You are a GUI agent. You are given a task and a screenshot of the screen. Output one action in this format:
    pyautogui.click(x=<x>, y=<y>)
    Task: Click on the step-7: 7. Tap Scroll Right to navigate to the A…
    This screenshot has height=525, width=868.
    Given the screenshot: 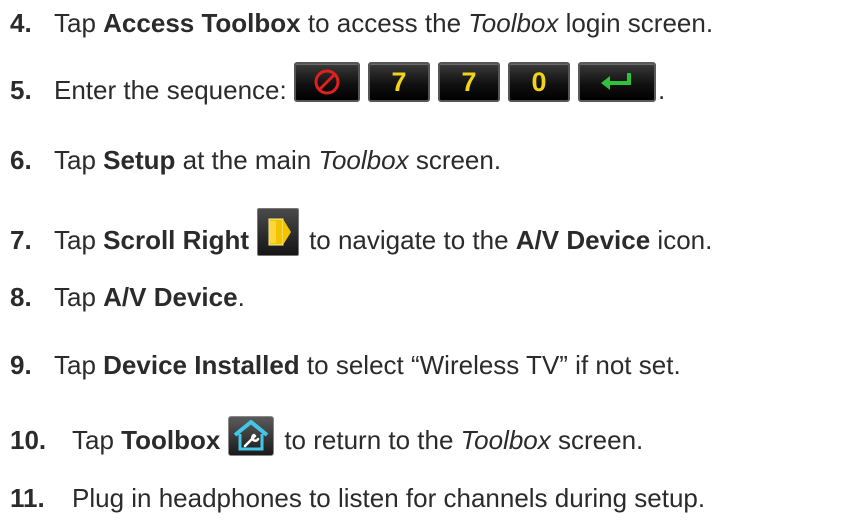 What is the action you would take?
    pyautogui.click(x=439, y=236)
    